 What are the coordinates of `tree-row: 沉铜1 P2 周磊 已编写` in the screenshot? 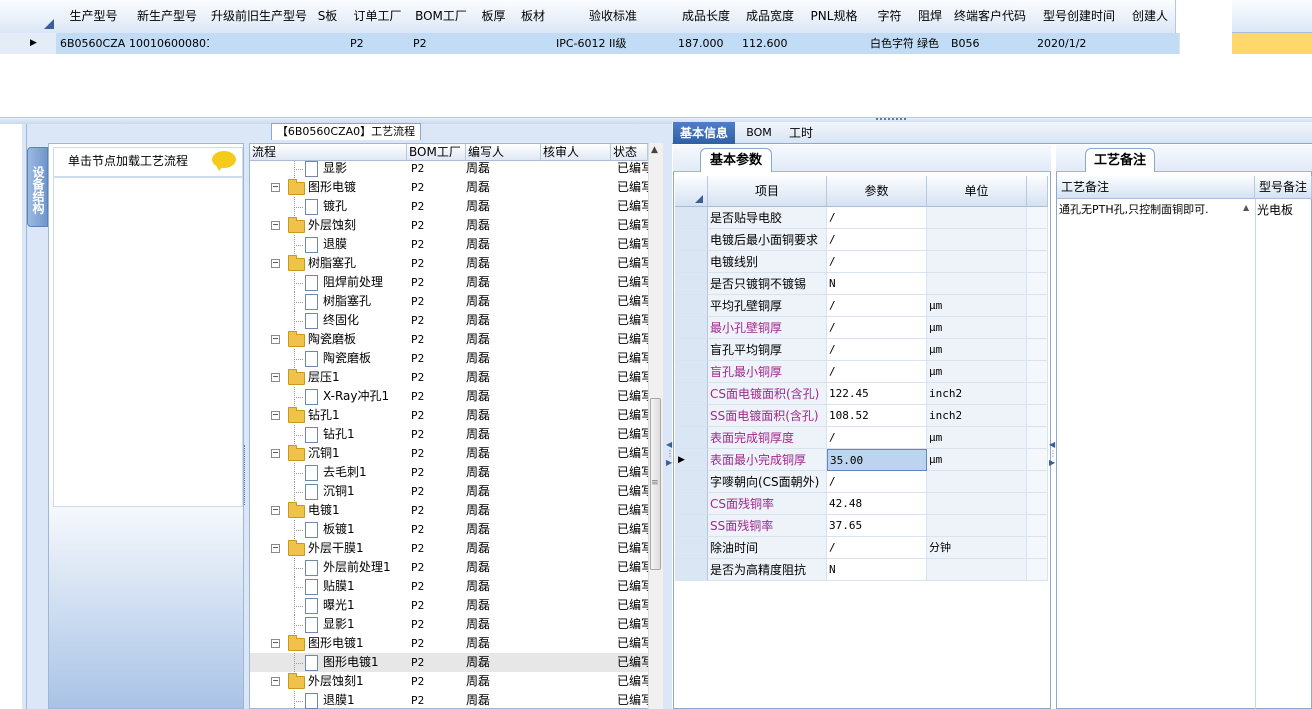 It's located at (449, 491).